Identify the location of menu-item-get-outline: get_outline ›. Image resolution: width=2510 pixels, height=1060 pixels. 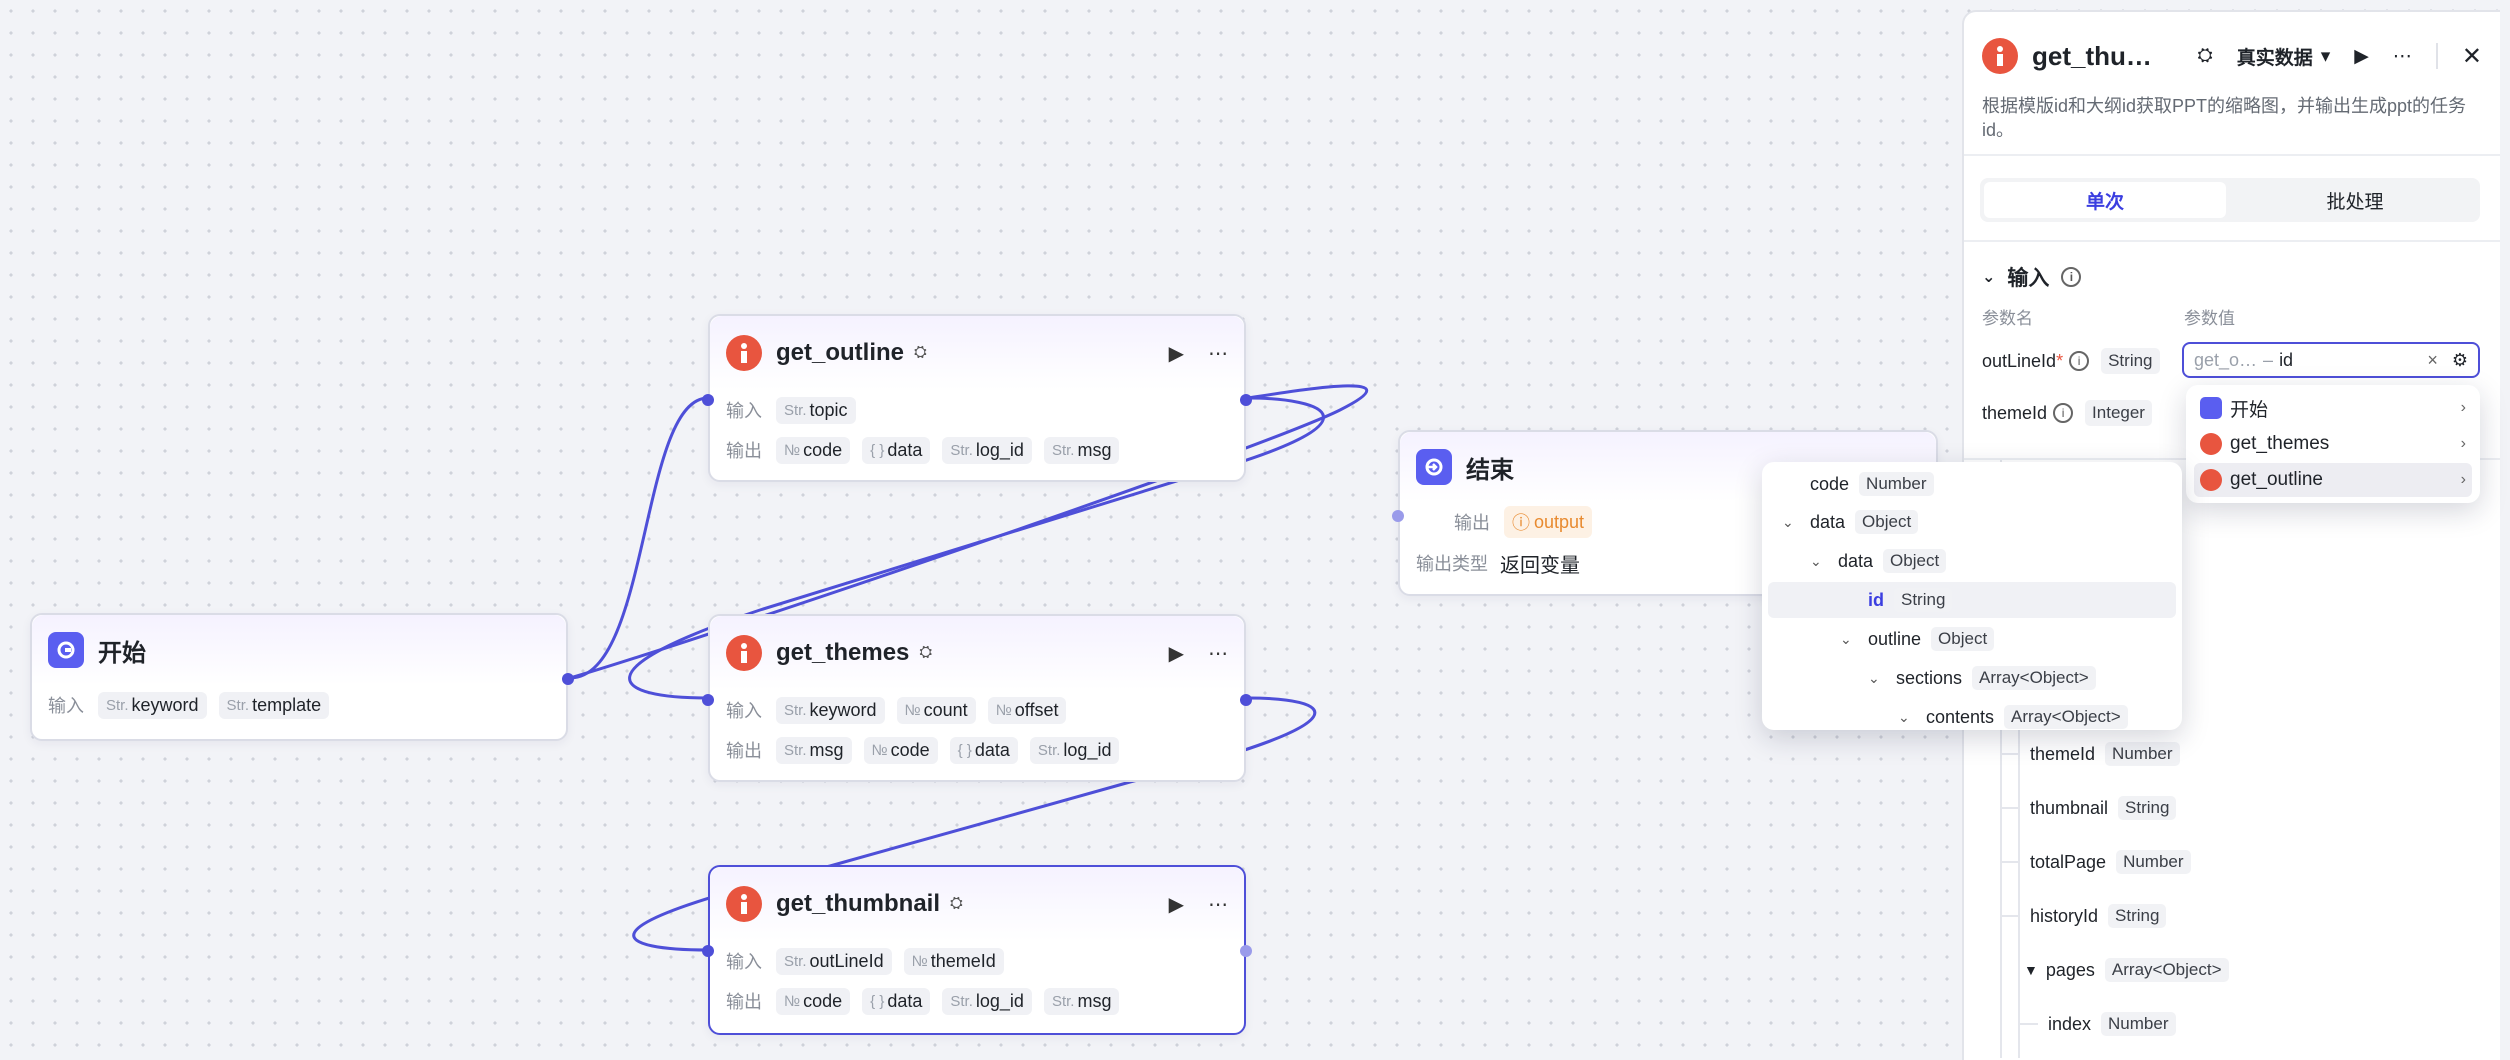
(2333, 480).